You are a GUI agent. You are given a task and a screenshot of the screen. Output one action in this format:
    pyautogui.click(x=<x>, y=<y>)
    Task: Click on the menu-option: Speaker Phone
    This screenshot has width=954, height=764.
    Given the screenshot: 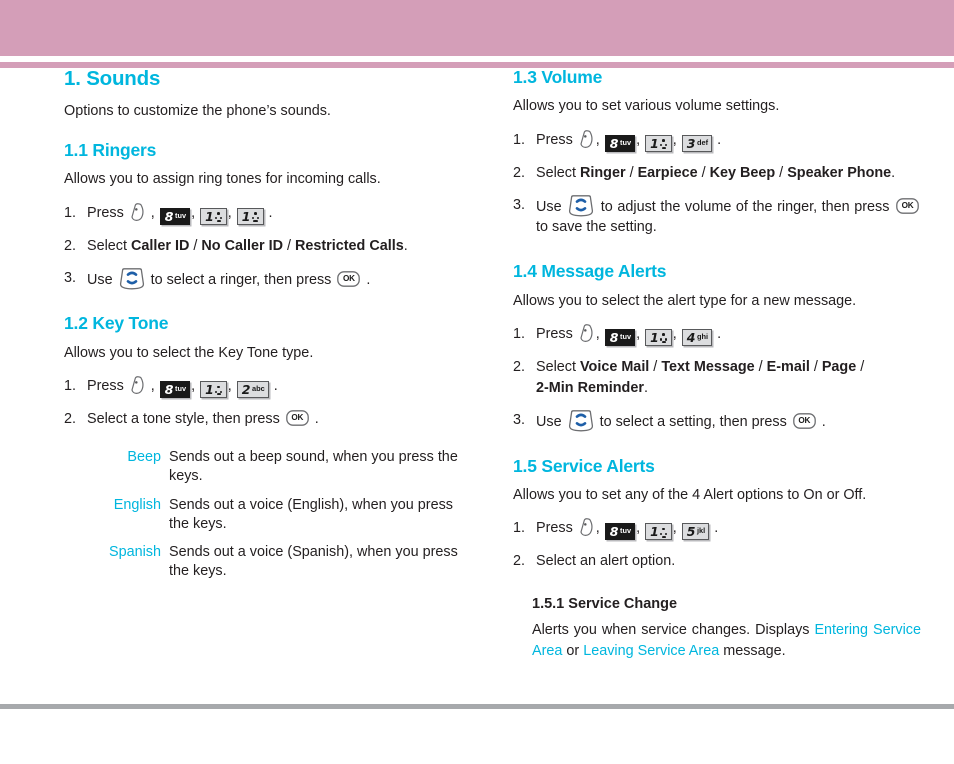 What is the action you would take?
    pyautogui.click(x=839, y=172)
    